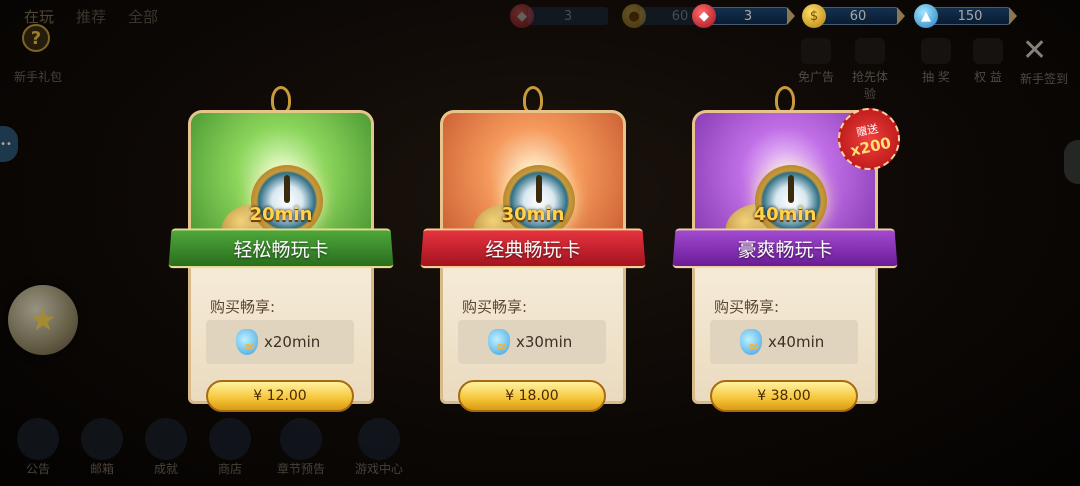 The image size is (1080, 486). What do you see at coordinates (870, 51) in the screenshot?
I see `book-icon` at bounding box center [870, 51].